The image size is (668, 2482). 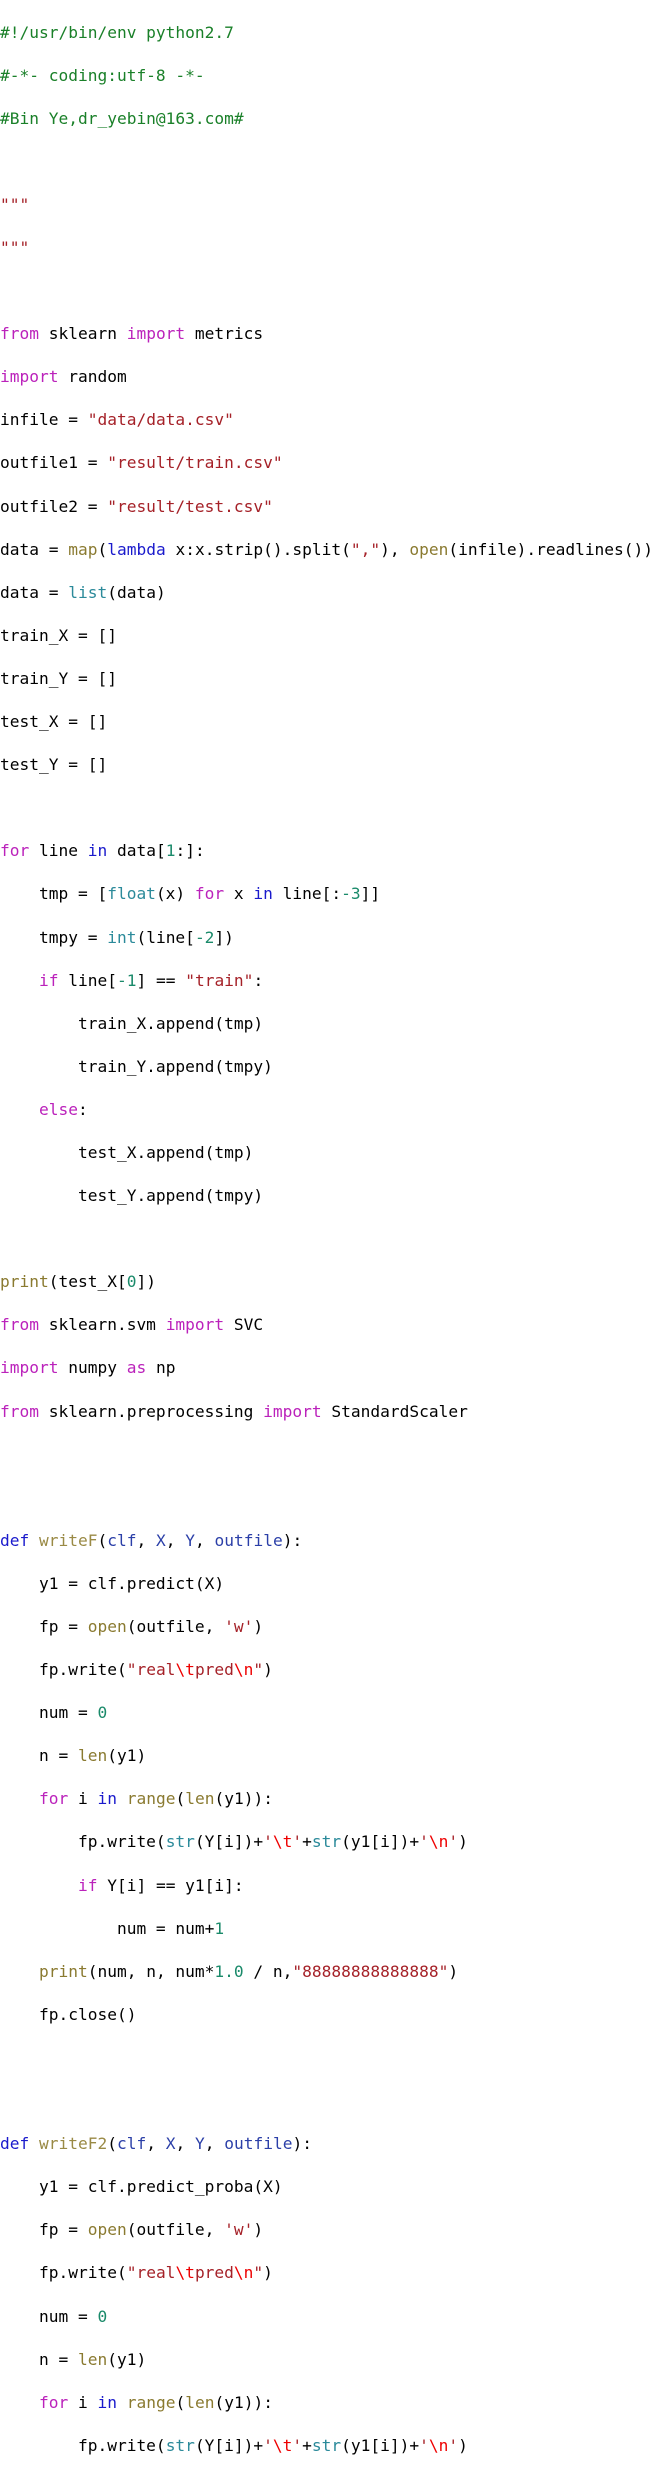 I want to click on code-line: import numpy as np, so click(x=88, y=1368).